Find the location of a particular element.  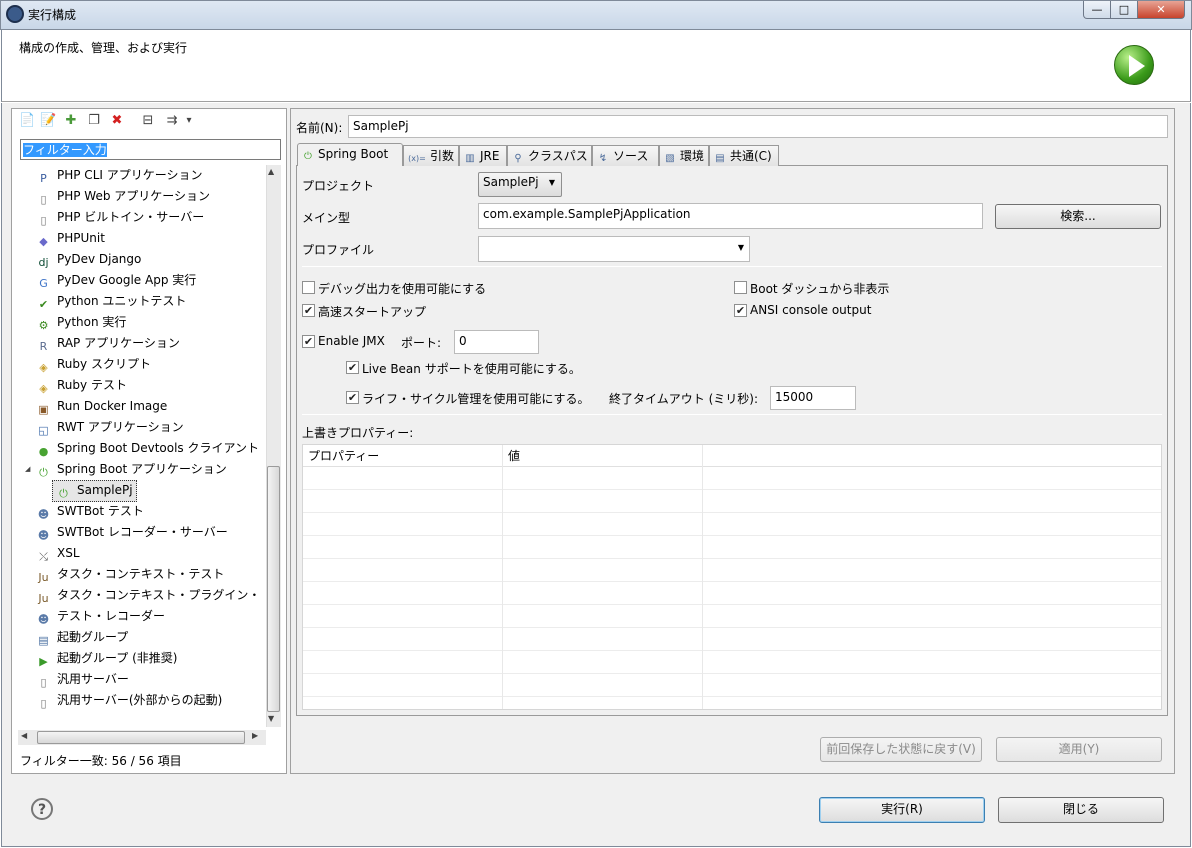

tree-vertical-scroll-thumb is located at coordinates (273, 589).